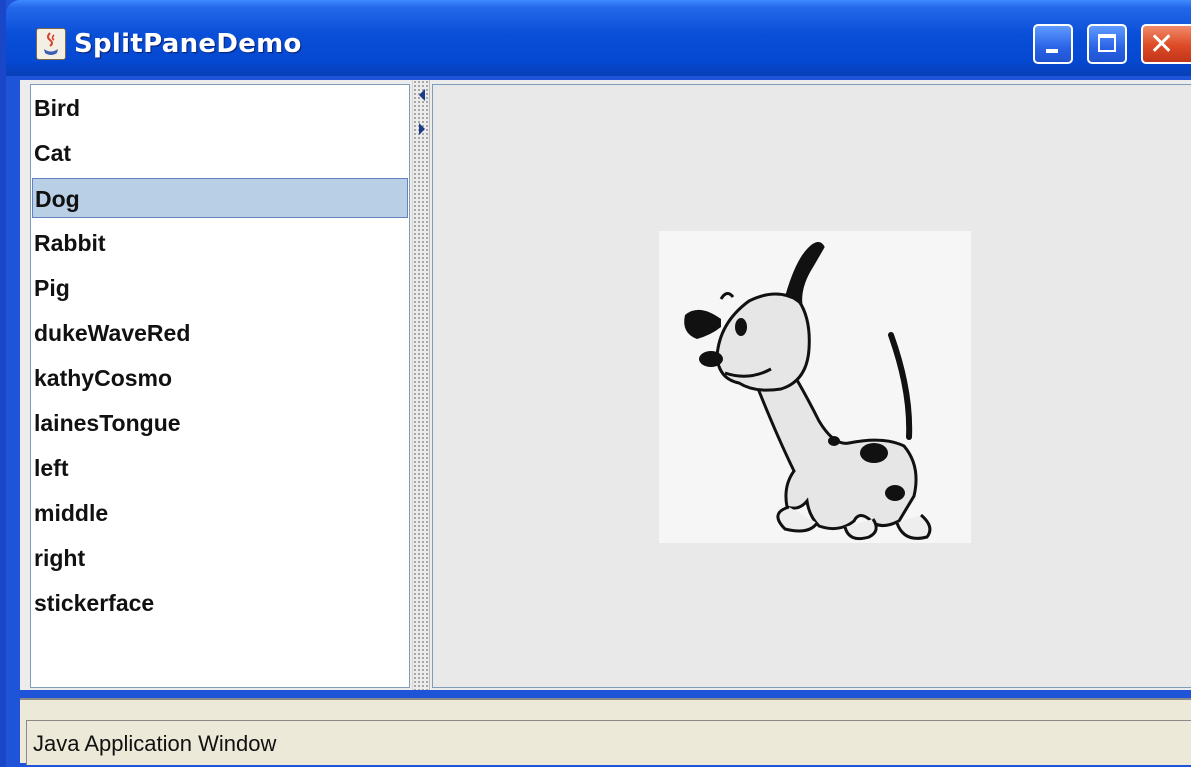  Describe the element at coordinates (598, 38) in the screenshot. I see `title-bar: SplitPaneDemo ✕` at that location.